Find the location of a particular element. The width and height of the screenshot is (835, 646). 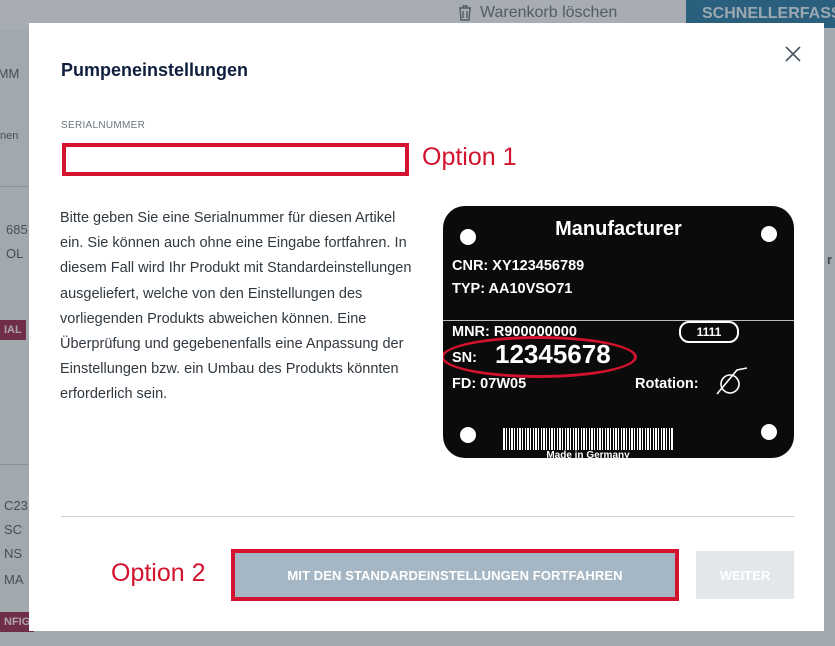

plate-rotation: Rotation: is located at coordinates (667, 384).